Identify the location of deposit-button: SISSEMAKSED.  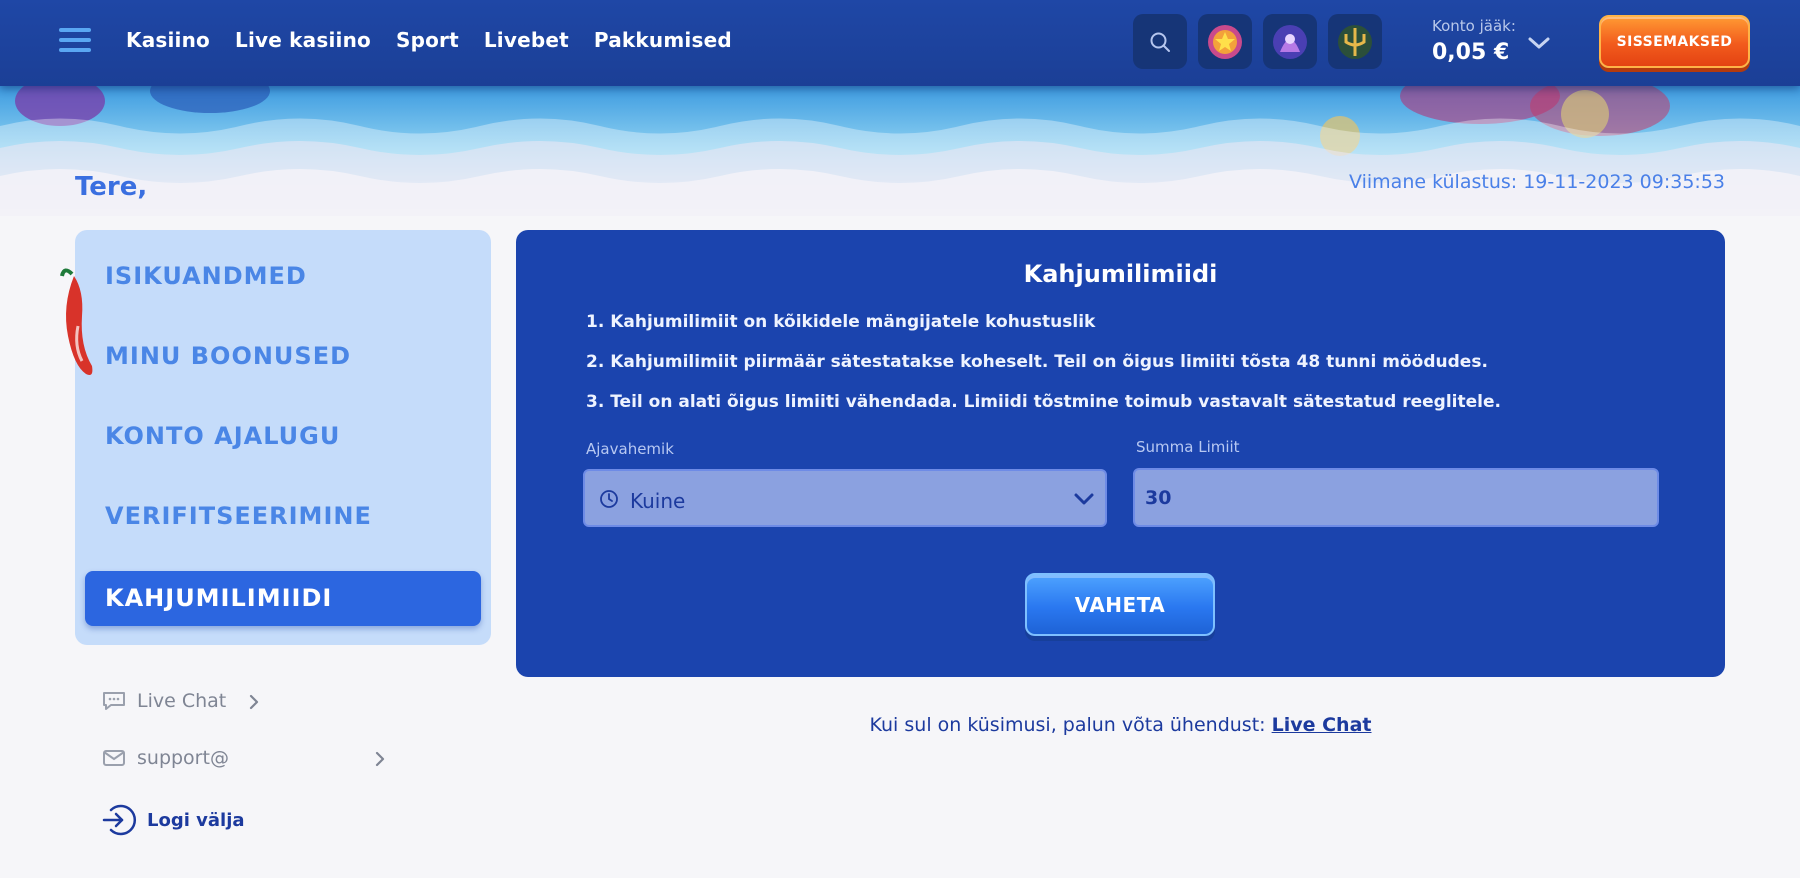
(1674, 41).